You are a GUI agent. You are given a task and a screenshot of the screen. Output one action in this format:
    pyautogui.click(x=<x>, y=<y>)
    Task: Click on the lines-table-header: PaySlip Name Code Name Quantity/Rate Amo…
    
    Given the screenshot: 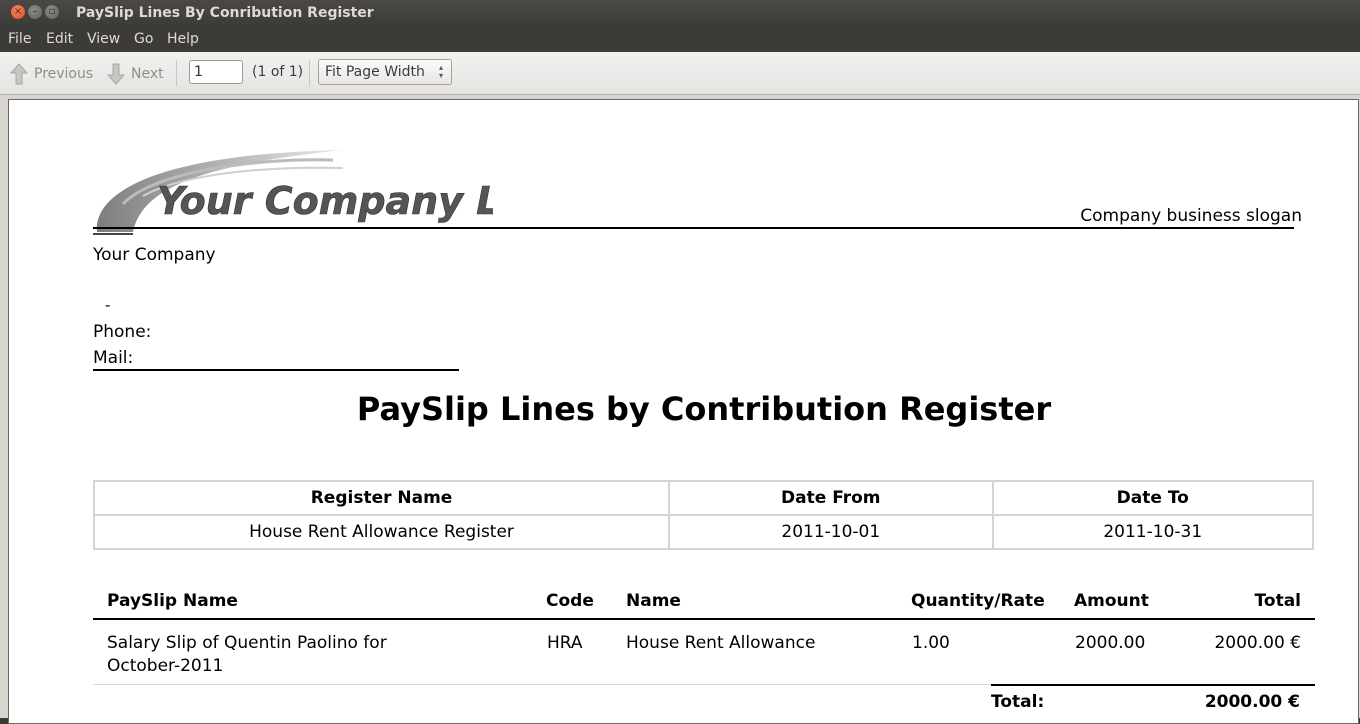 What is the action you would take?
    pyautogui.click(x=704, y=604)
    